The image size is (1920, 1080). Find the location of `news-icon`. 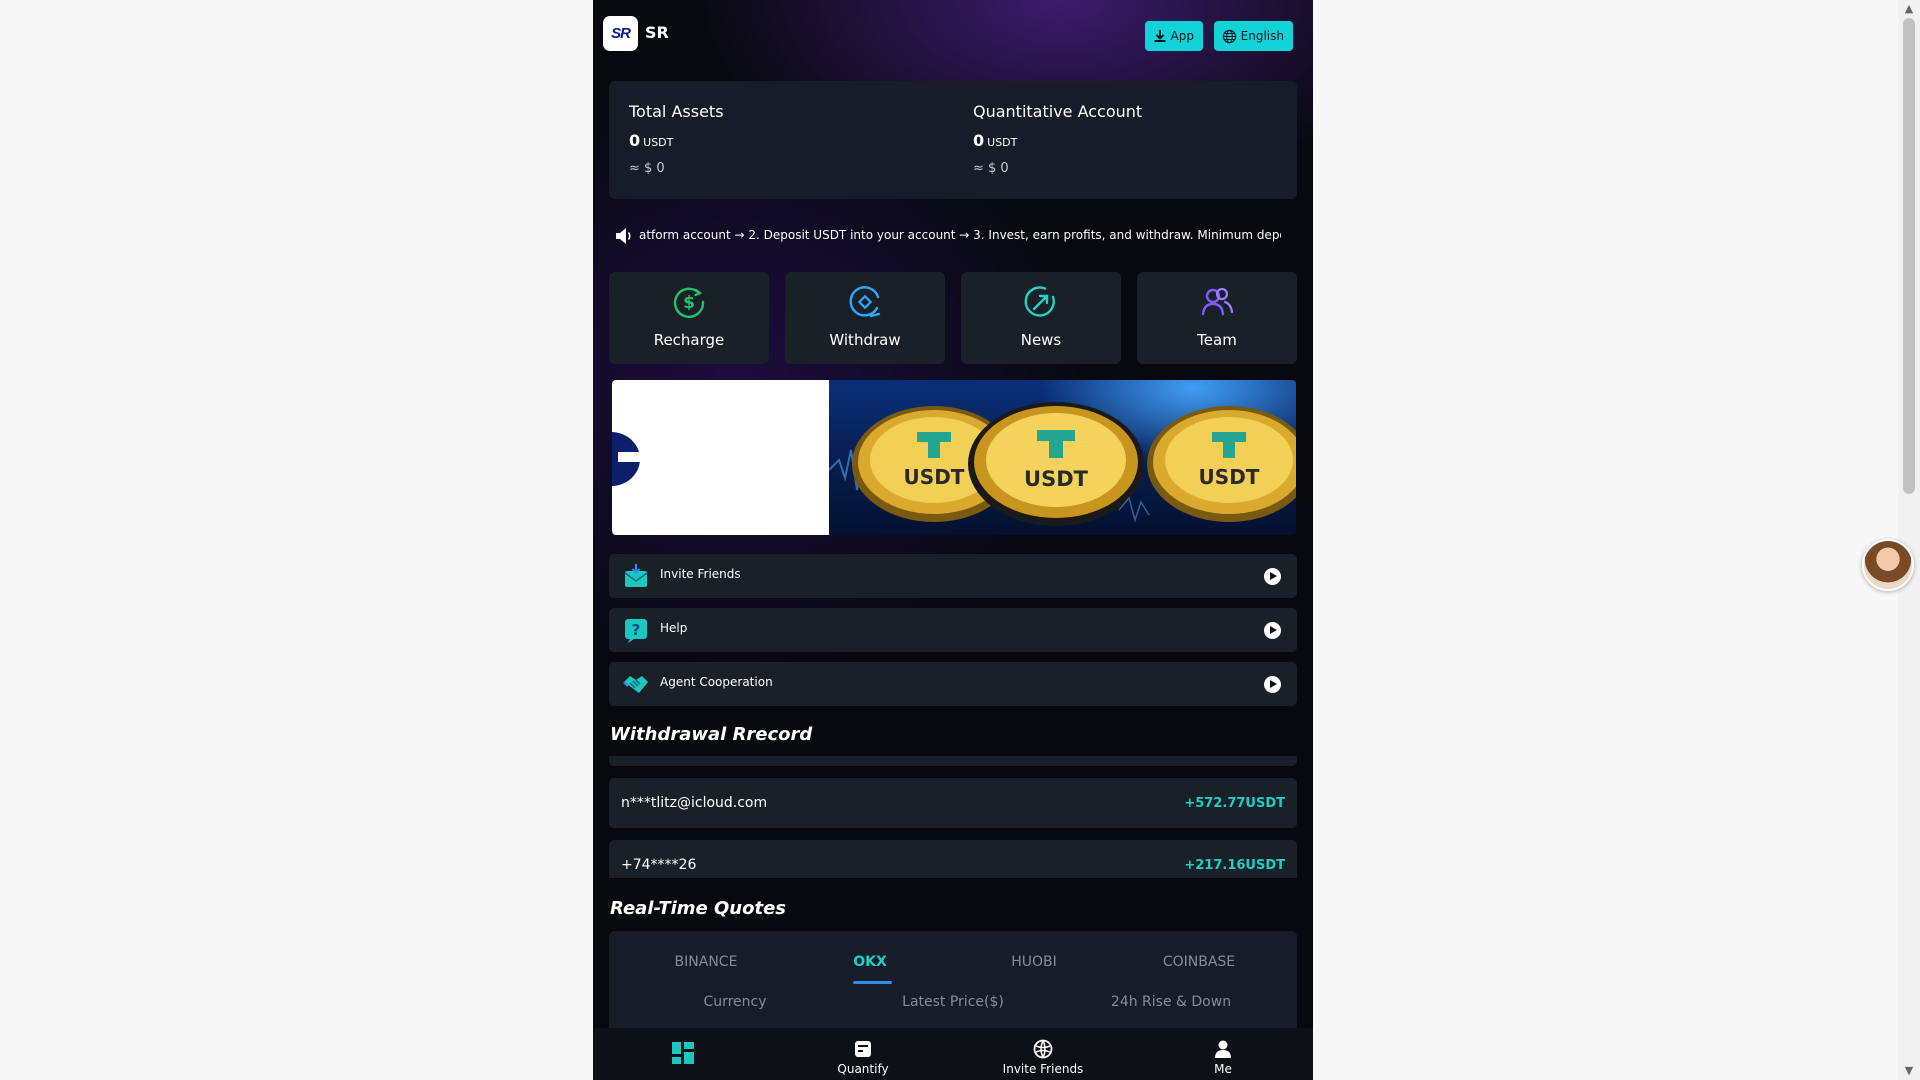

news-icon is located at coordinates (1039, 301).